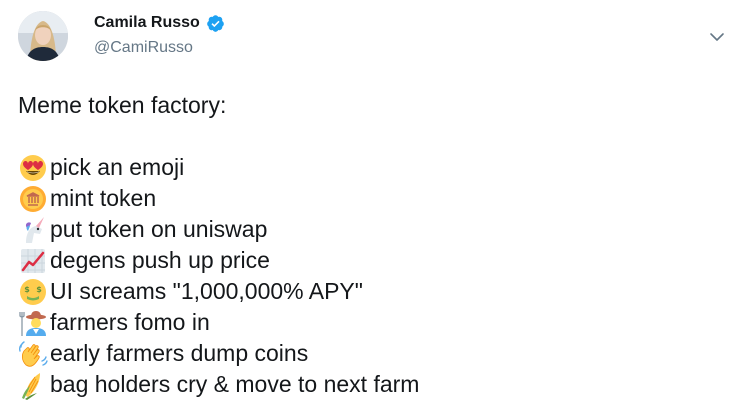 The height and width of the screenshot is (418, 751). Describe the element at coordinates (130, 321) in the screenshot. I see `tweet-line-text: farmers fomo in` at that location.